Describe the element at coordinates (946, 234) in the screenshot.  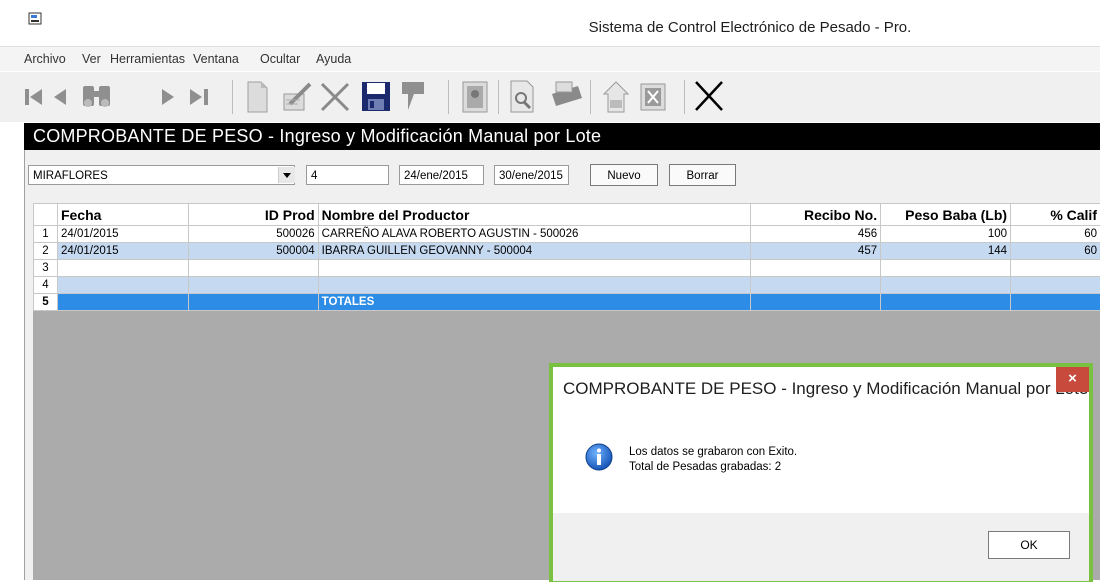
I see `cell-peso: 100` at that location.